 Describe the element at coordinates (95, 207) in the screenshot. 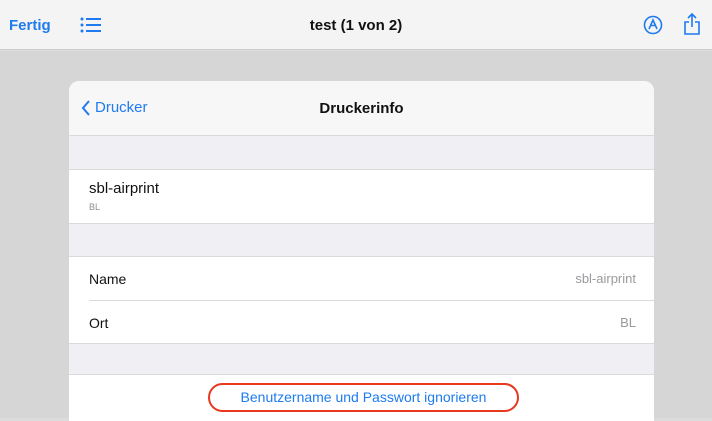

I see `printer-location-short: BL` at that location.